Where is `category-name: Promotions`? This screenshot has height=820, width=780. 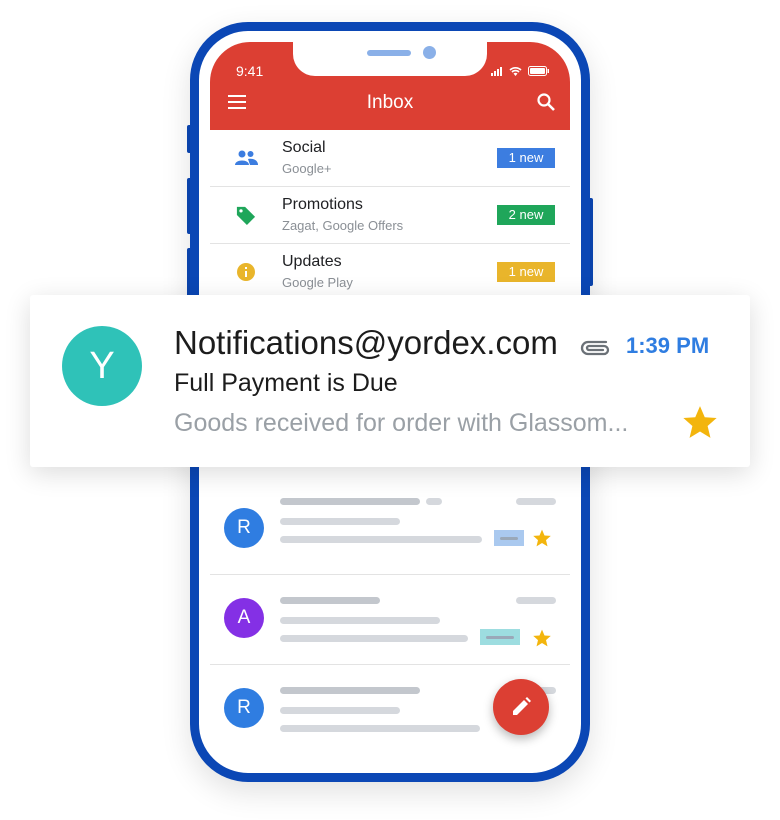 category-name: Promotions is located at coordinates (322, 204).